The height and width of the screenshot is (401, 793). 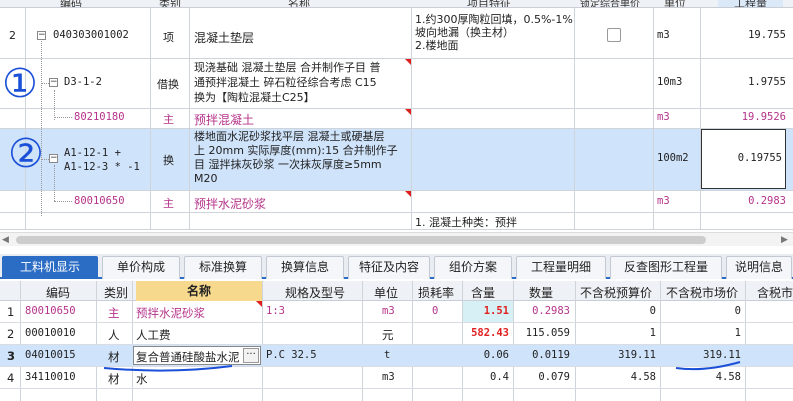 What do you see at coordinates (422, 366) in the screenshot?
I see `annotation-underlines` at bounding box center [422, 366].